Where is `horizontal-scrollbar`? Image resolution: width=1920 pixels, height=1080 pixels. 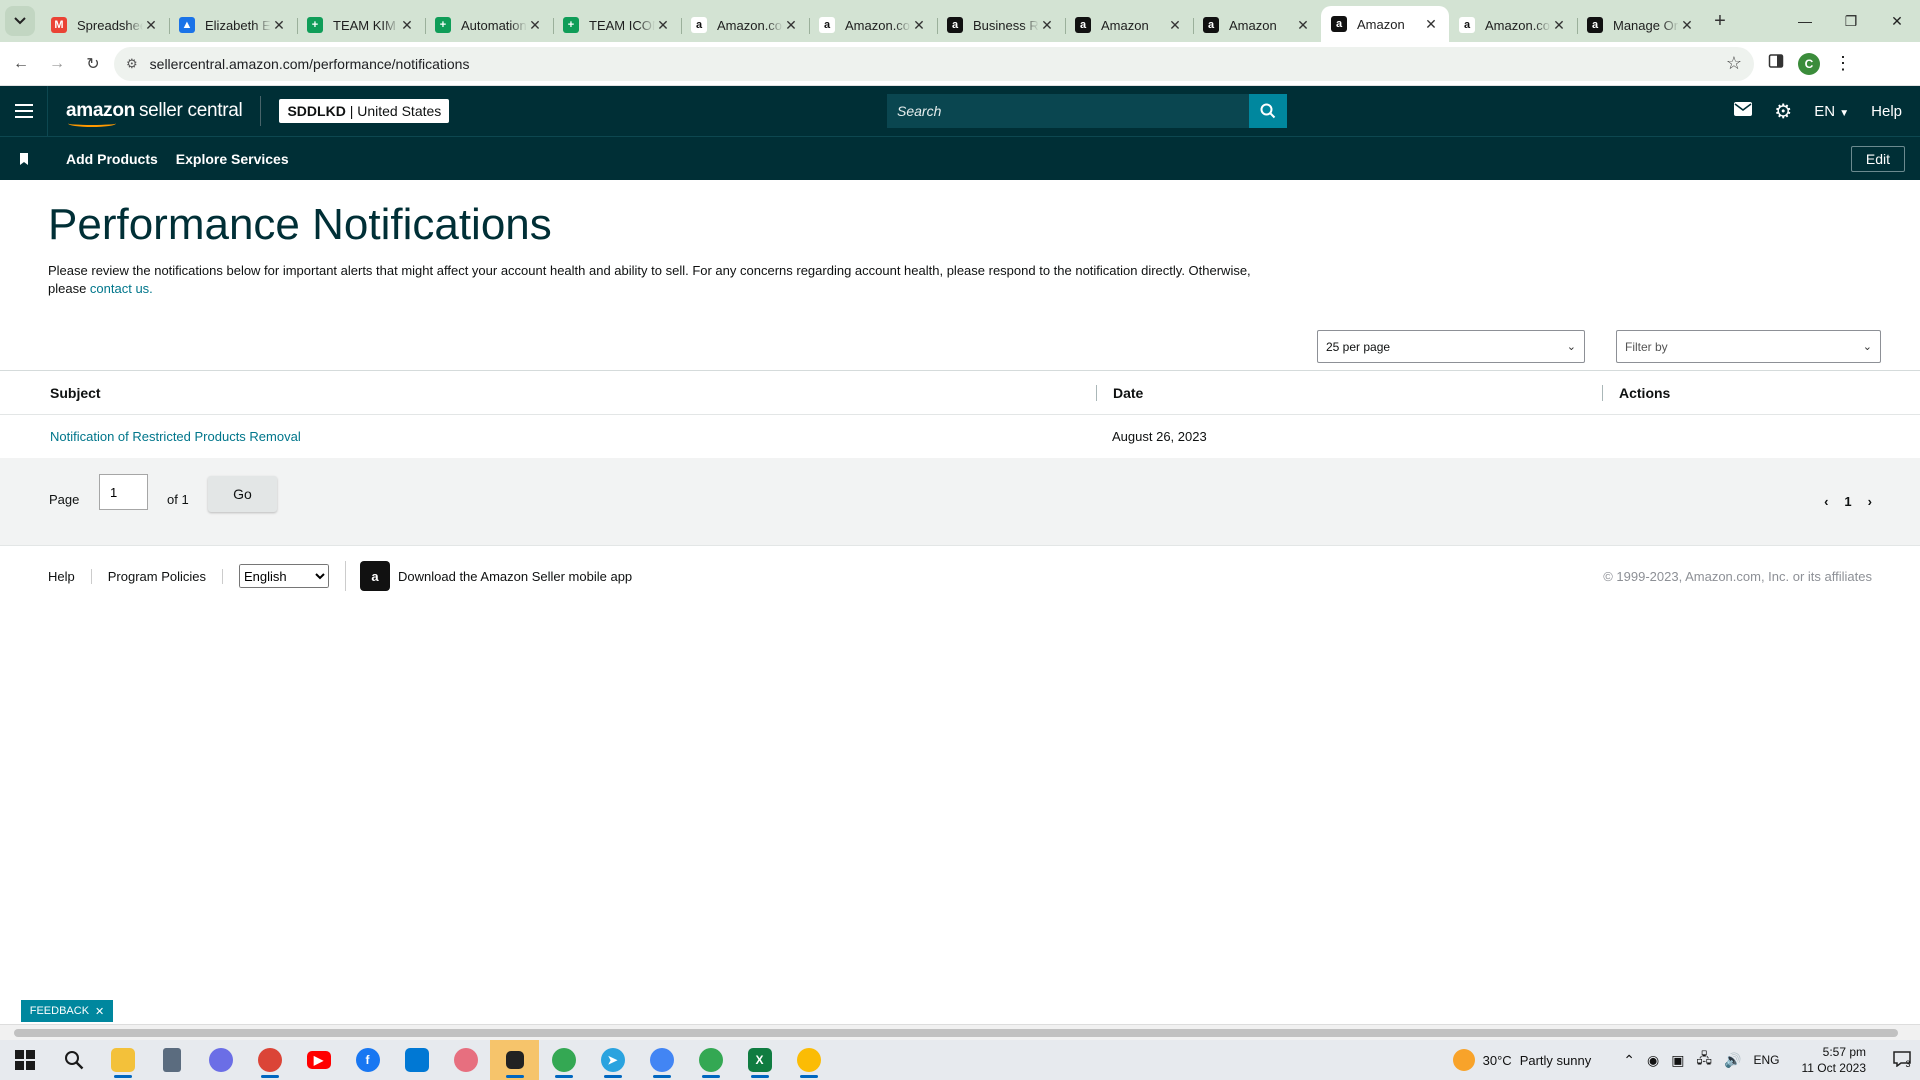 horizontal-scrollbar is located at coordinates (960, 1032).